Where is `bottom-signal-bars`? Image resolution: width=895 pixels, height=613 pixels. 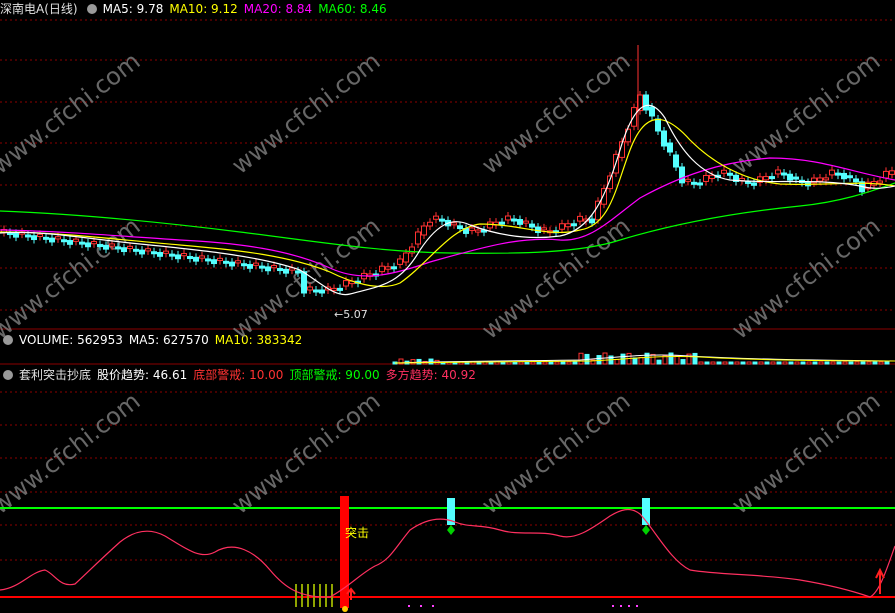
bottom-signal-bars is located at coordinates (314, 595).